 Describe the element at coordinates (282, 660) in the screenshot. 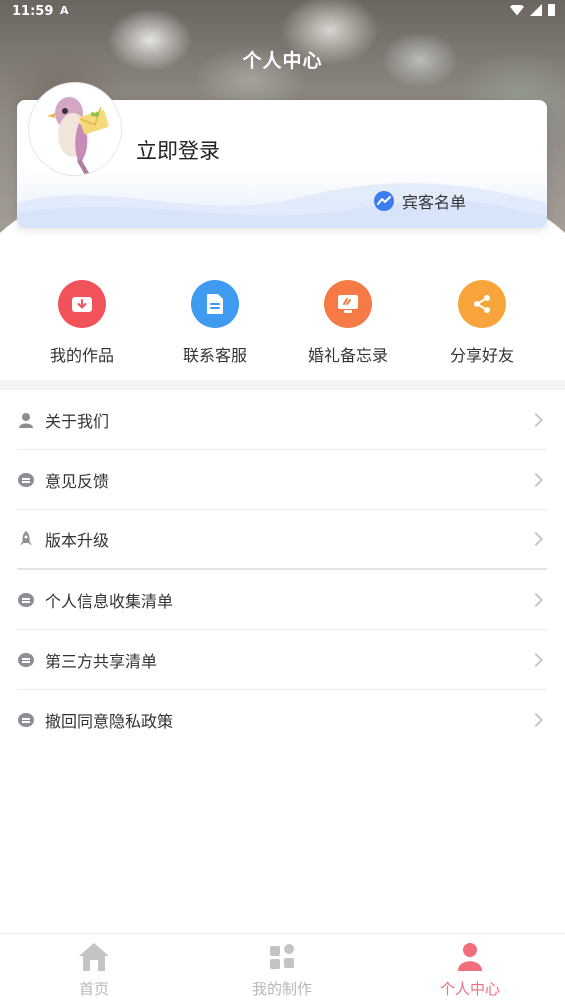

I see `menu-item-third-party-sharing: 第三方共享清单` at that location.